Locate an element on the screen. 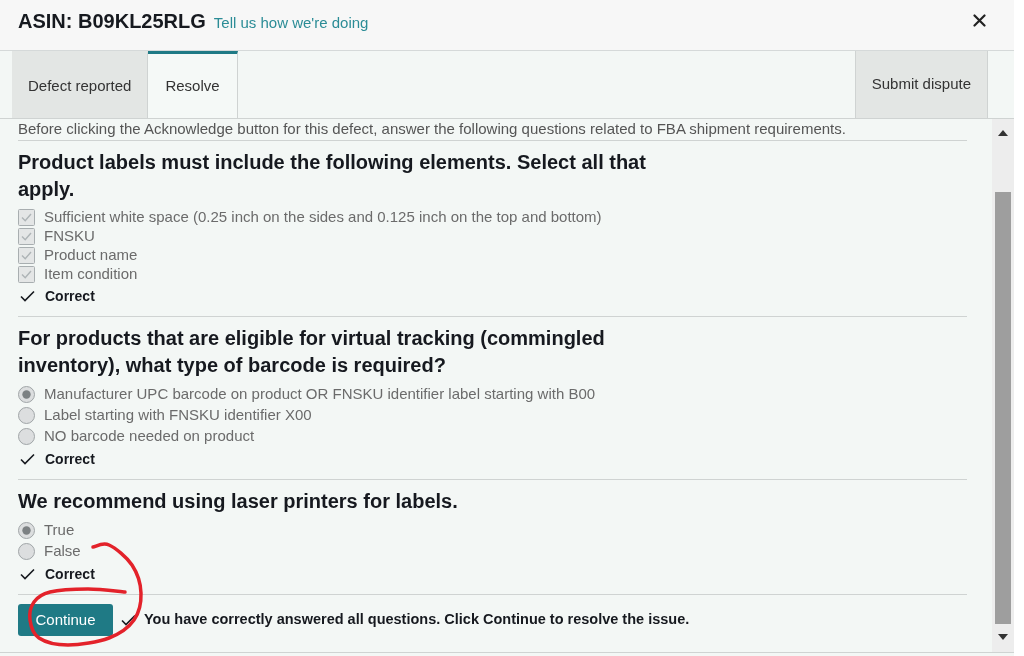 The width and height of the screenshot is (1024, 656). option-label: FNSKU is located at coordinates (69, 236).